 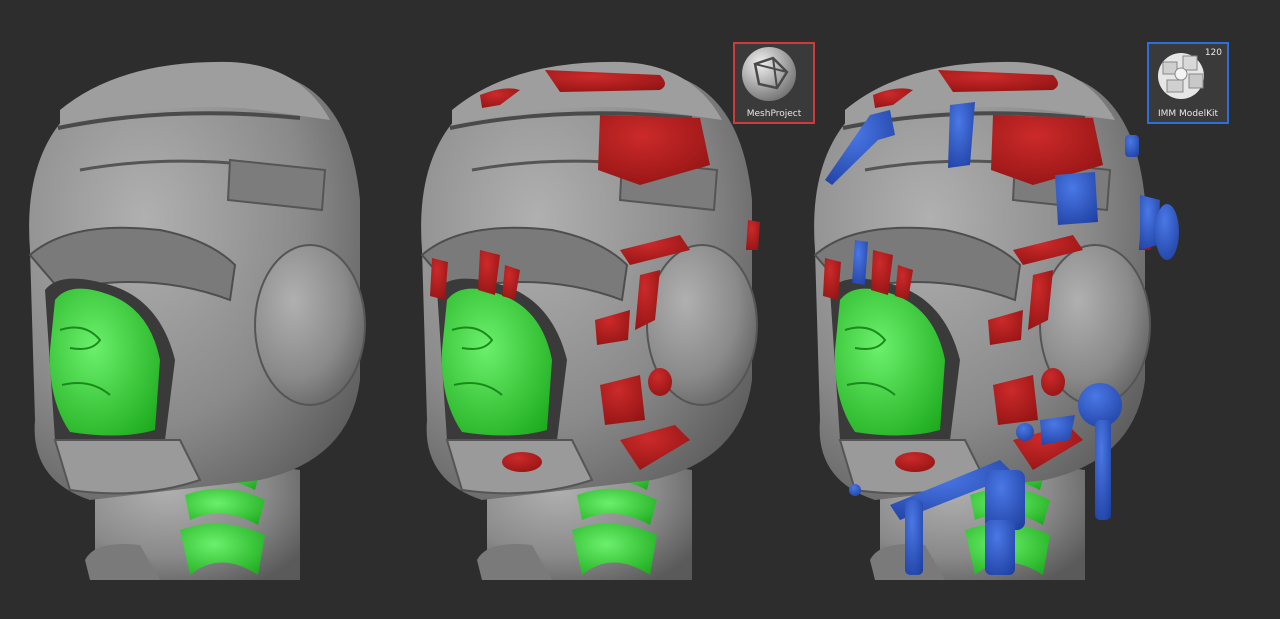 What do you see at coordinates (774, 114) in the screenshot?
I see `brush-label: MeshProject` at bounding box center [774, 114].